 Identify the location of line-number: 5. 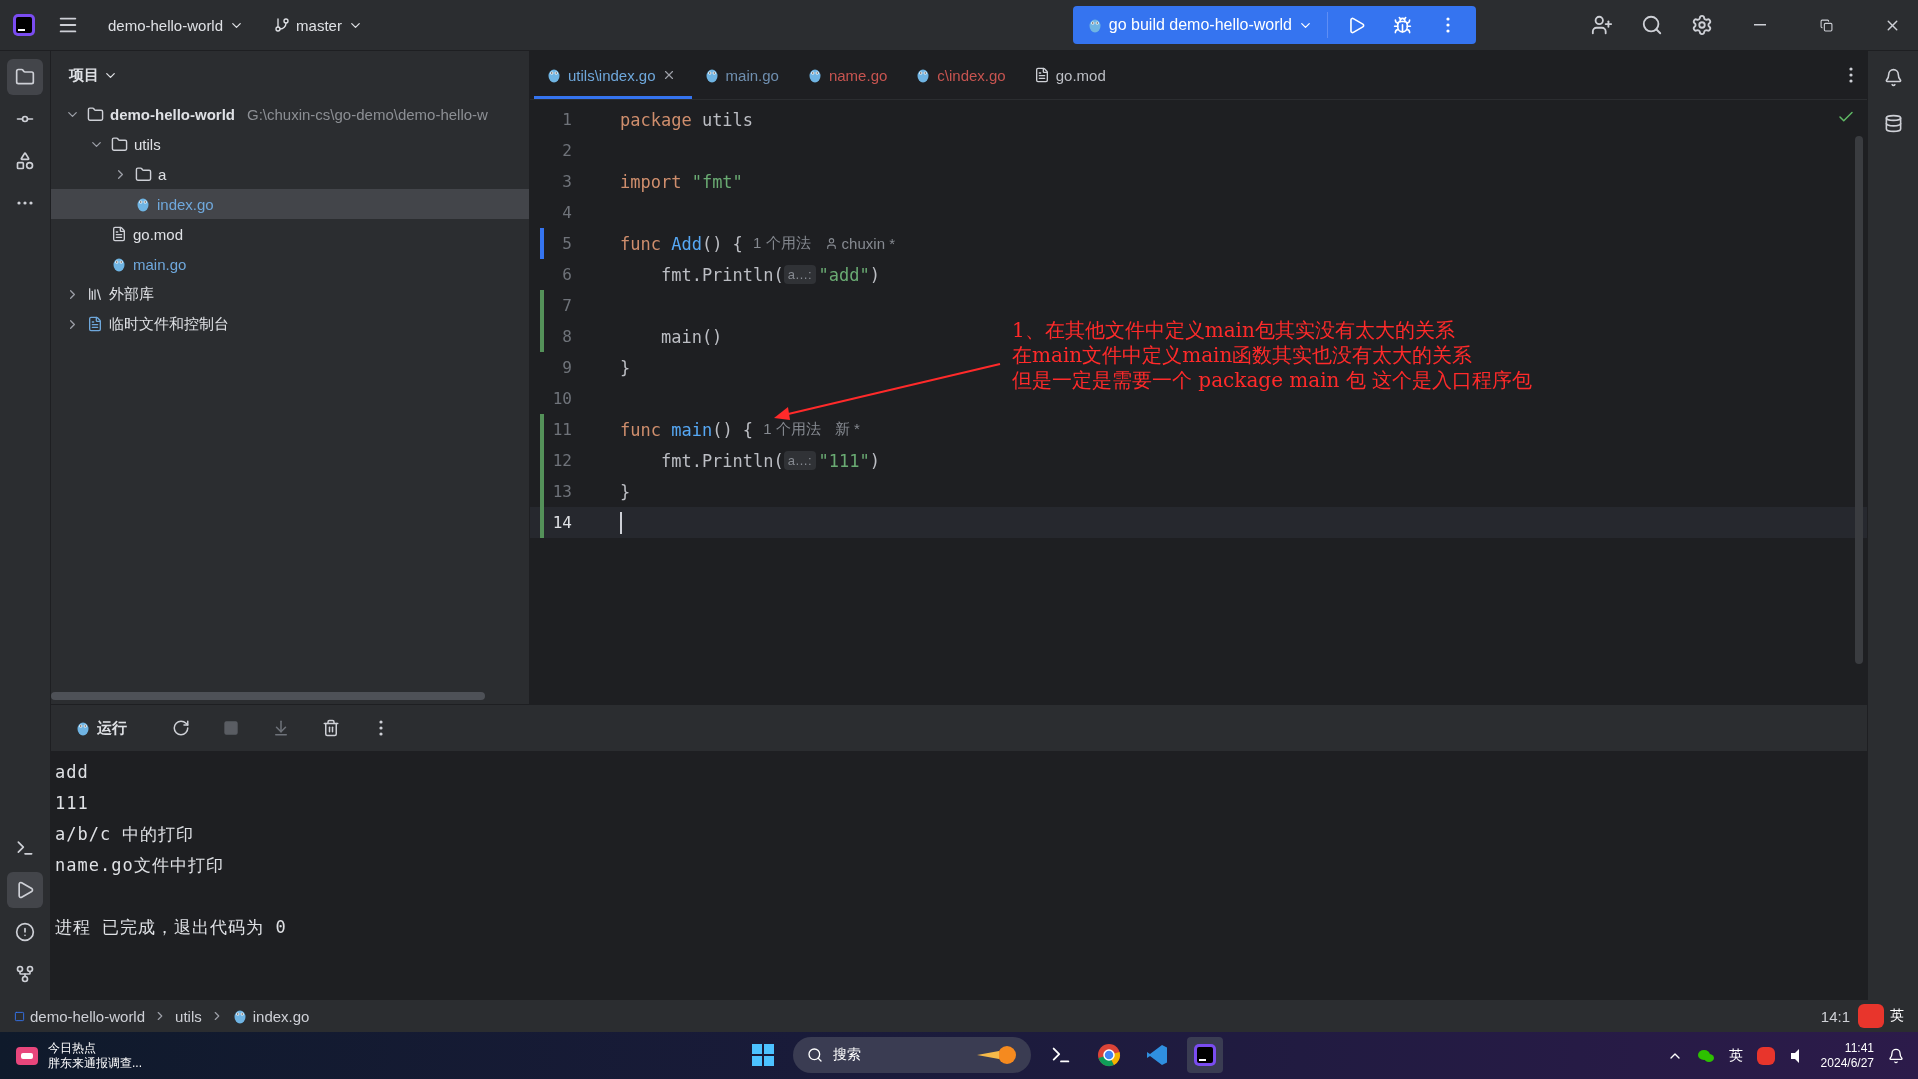
(566, 243).